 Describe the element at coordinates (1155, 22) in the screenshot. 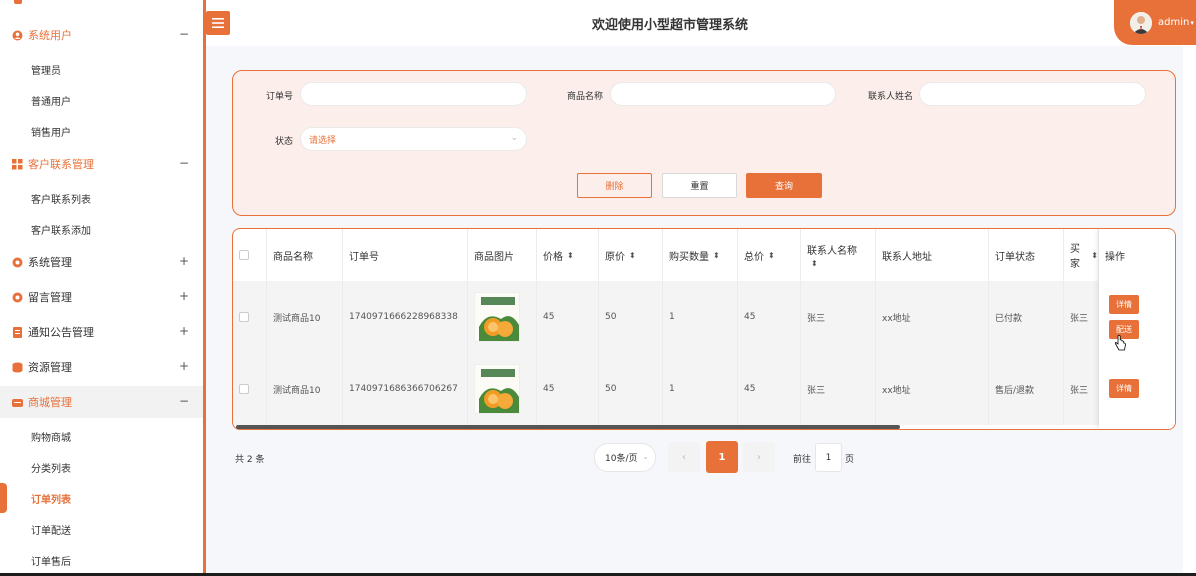

I see `user-menu: admin ▾` at that location.